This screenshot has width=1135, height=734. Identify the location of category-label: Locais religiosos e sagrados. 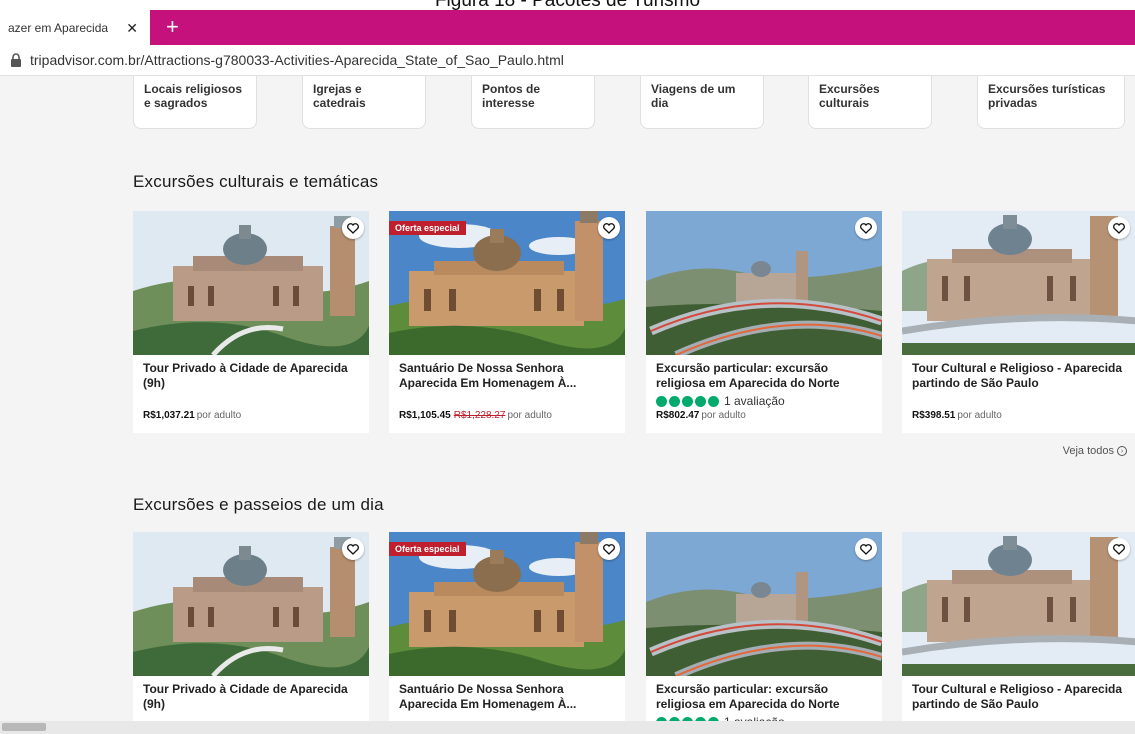
(193, 96).